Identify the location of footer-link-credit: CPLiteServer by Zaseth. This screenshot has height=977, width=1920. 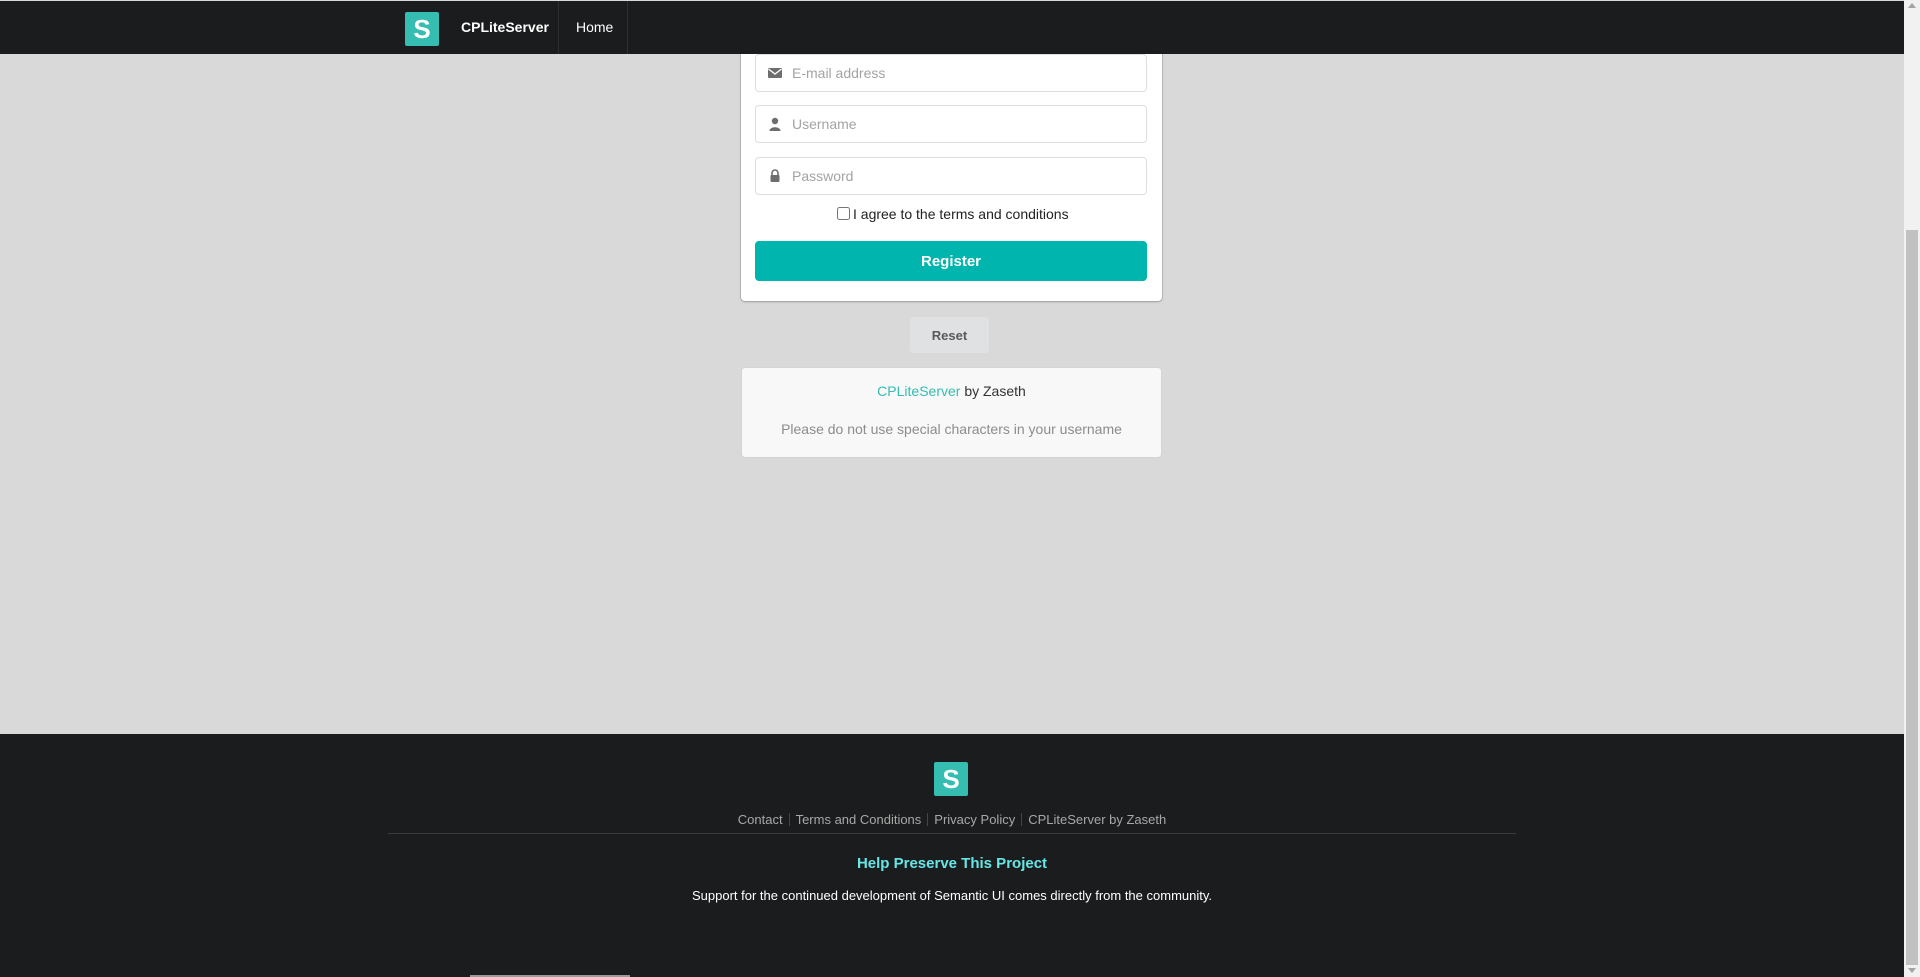
(1097, 819).